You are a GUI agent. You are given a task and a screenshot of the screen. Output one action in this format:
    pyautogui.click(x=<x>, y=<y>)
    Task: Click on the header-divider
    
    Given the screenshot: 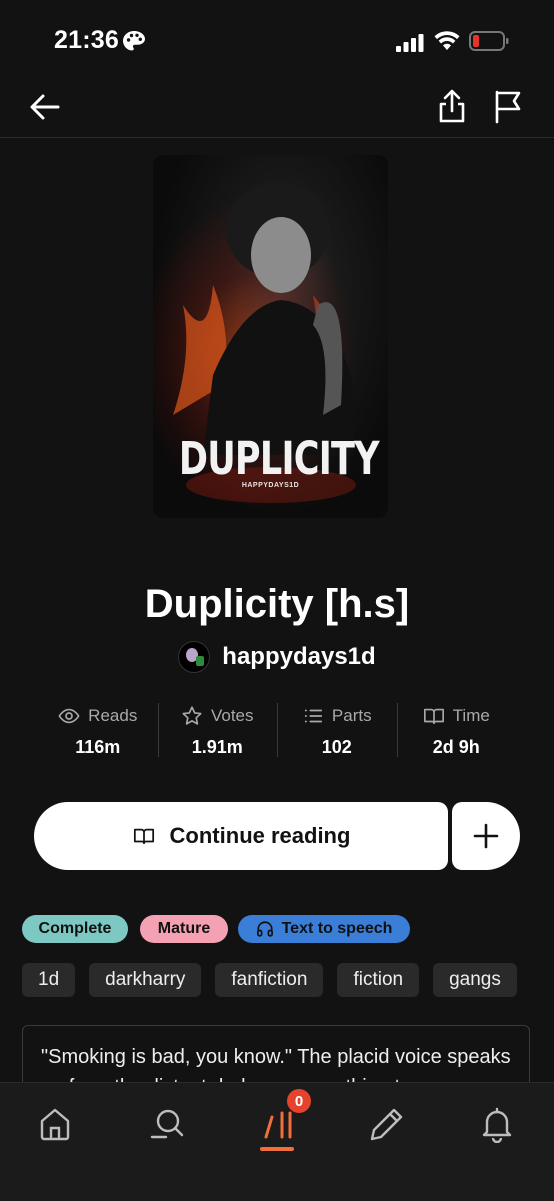 What is the action you would take?
    pyautogui.click(x=277, y=137)
    